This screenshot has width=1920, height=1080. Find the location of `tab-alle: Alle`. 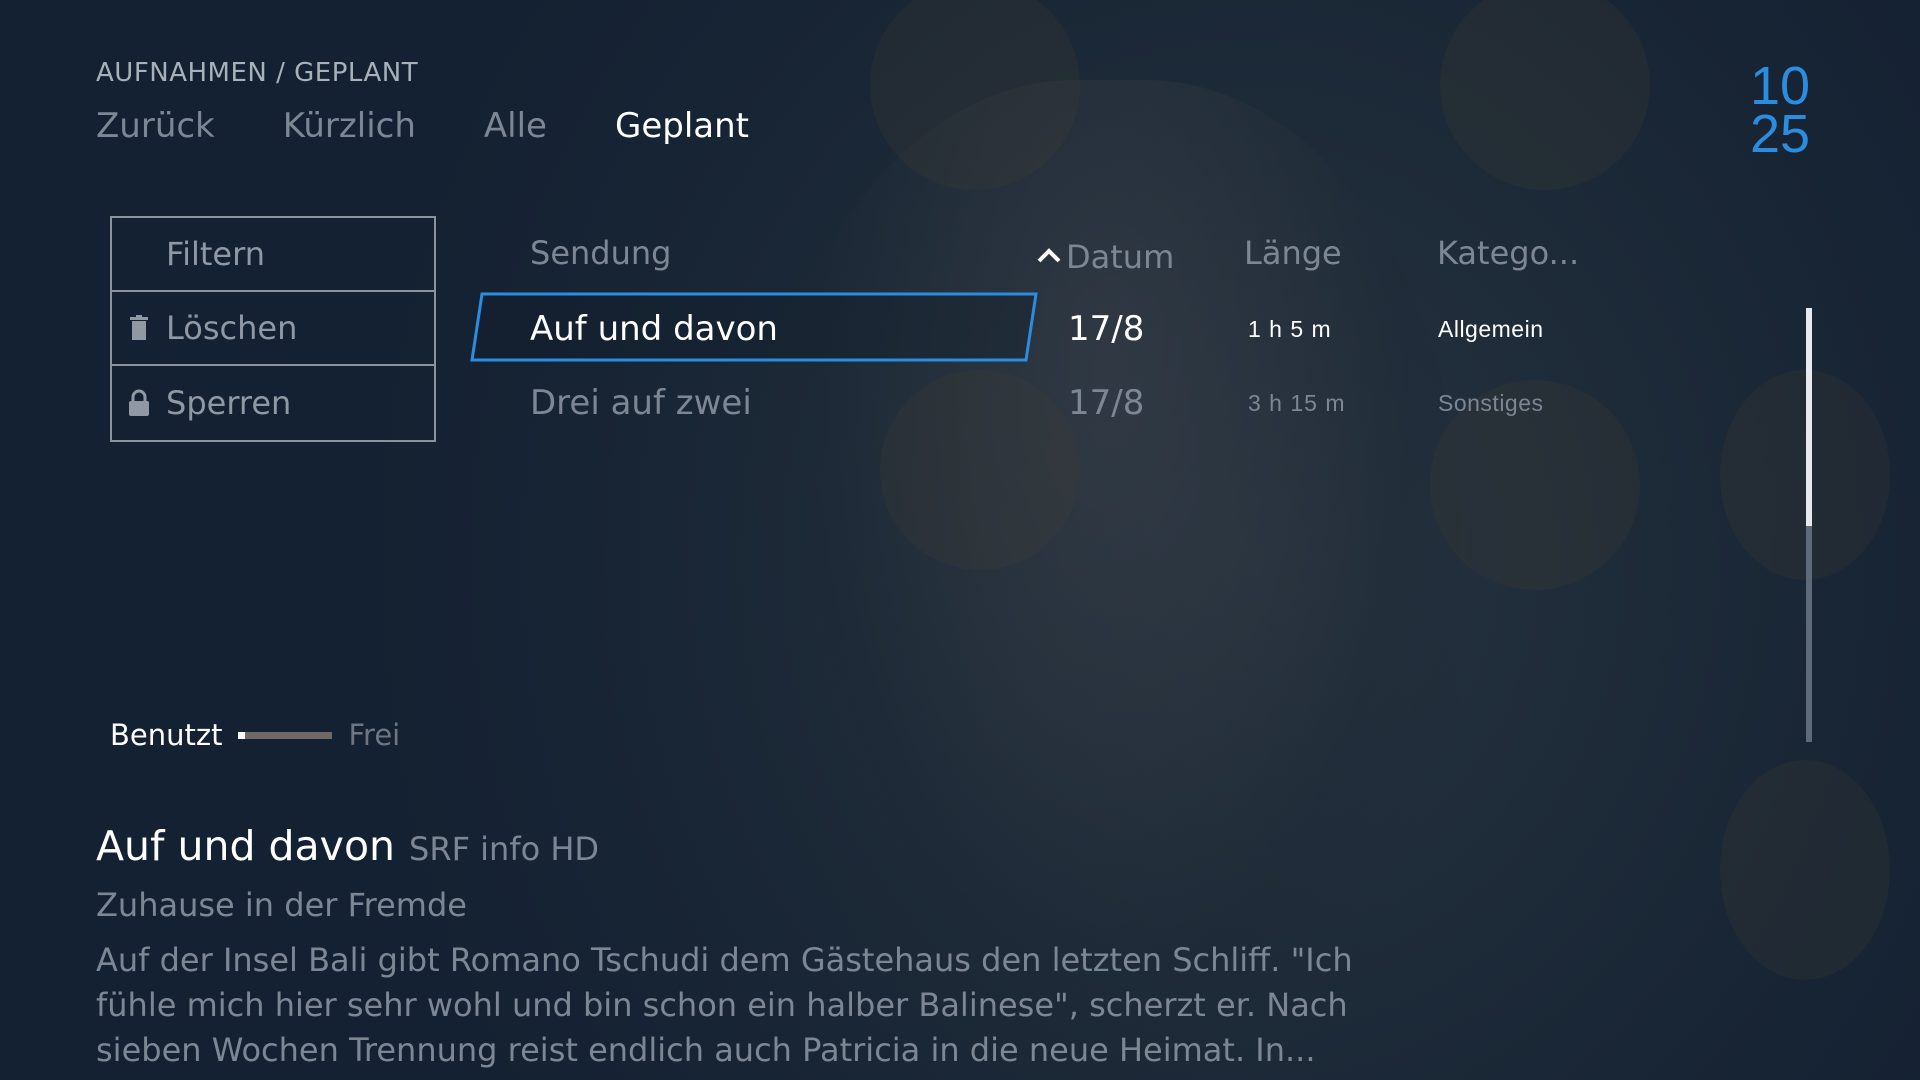

tab-alle: Alle is located at coordinates (515, 126).